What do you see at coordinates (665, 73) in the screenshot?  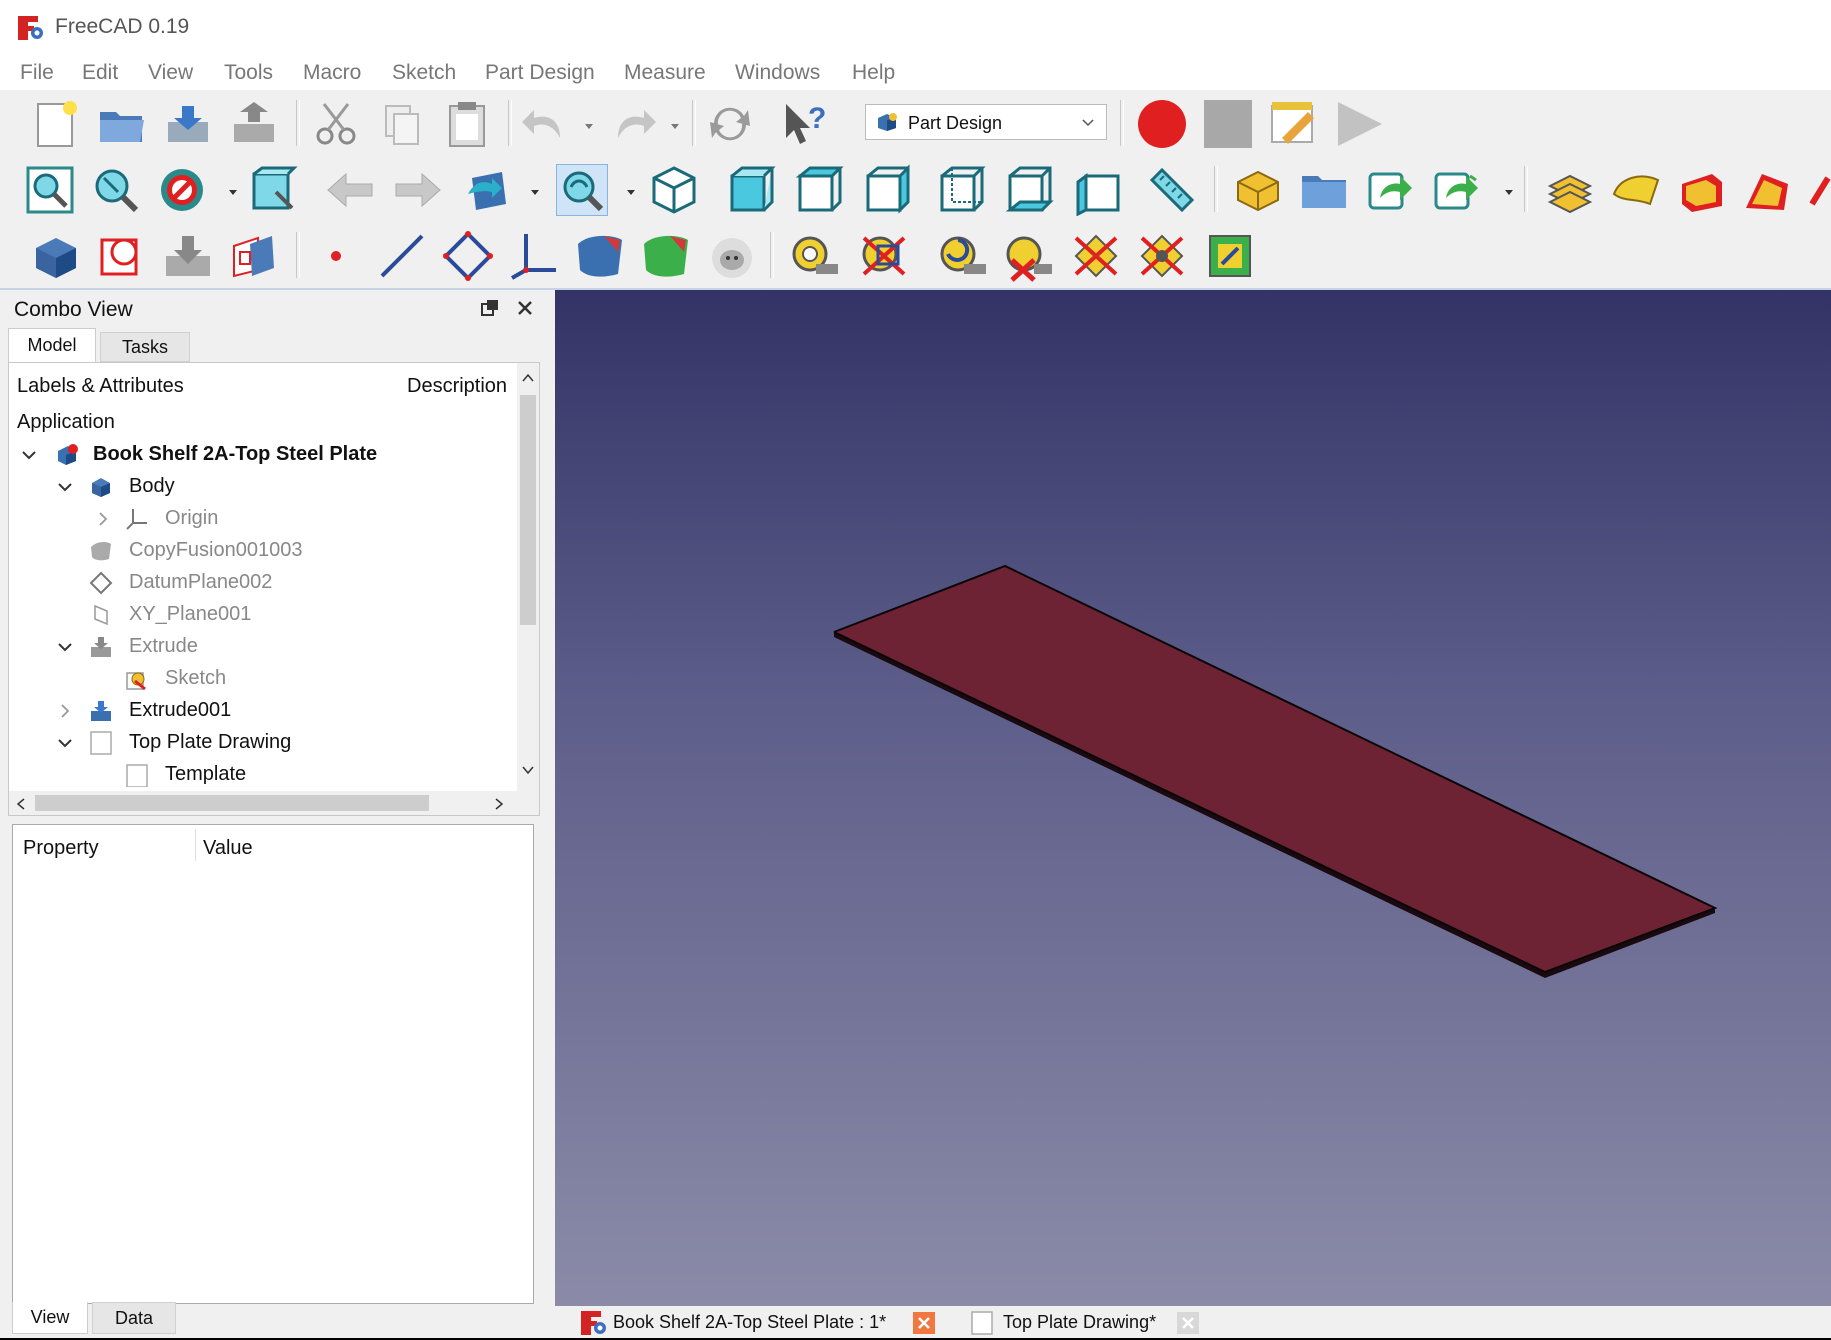 I see `menu-measure: Measure` at bounding box center [665, 73].